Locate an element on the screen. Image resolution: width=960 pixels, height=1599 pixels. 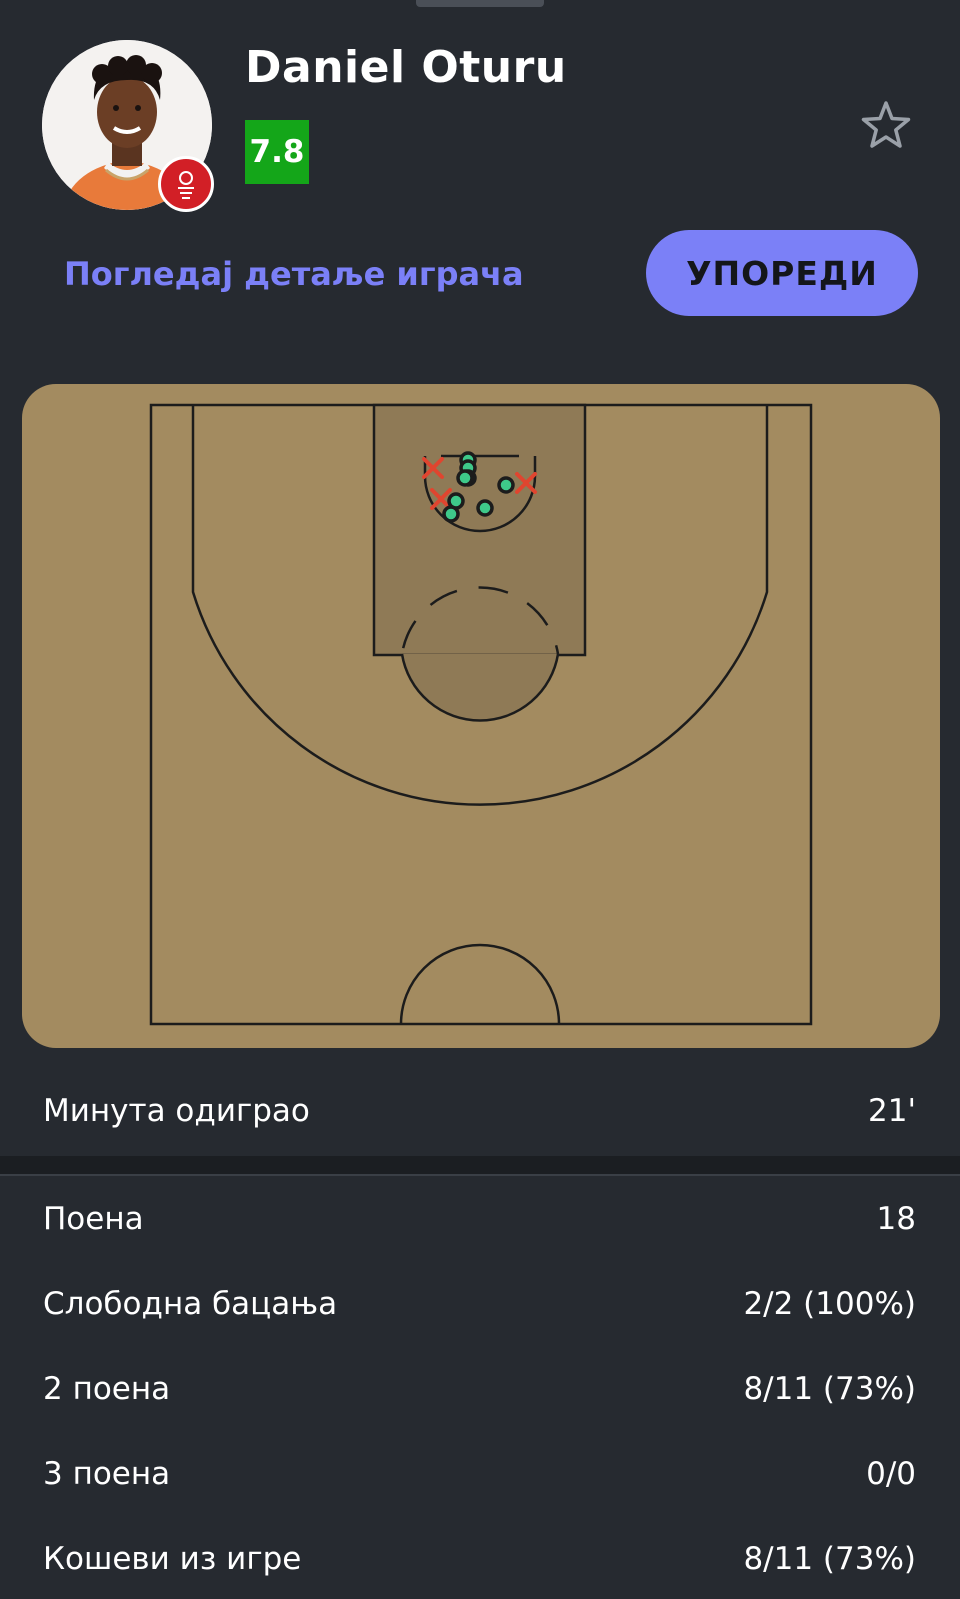
center-circle is located at coordinates (480, 984).